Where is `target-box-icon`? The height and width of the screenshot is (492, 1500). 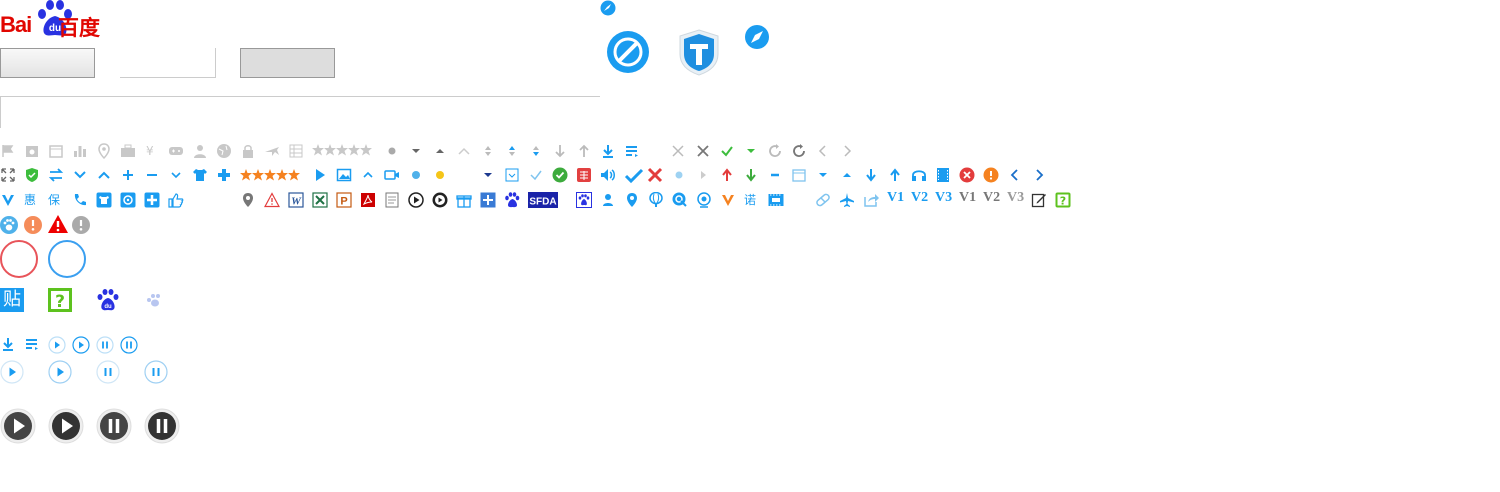
target-box-icon is located at coordinates (128, 200).